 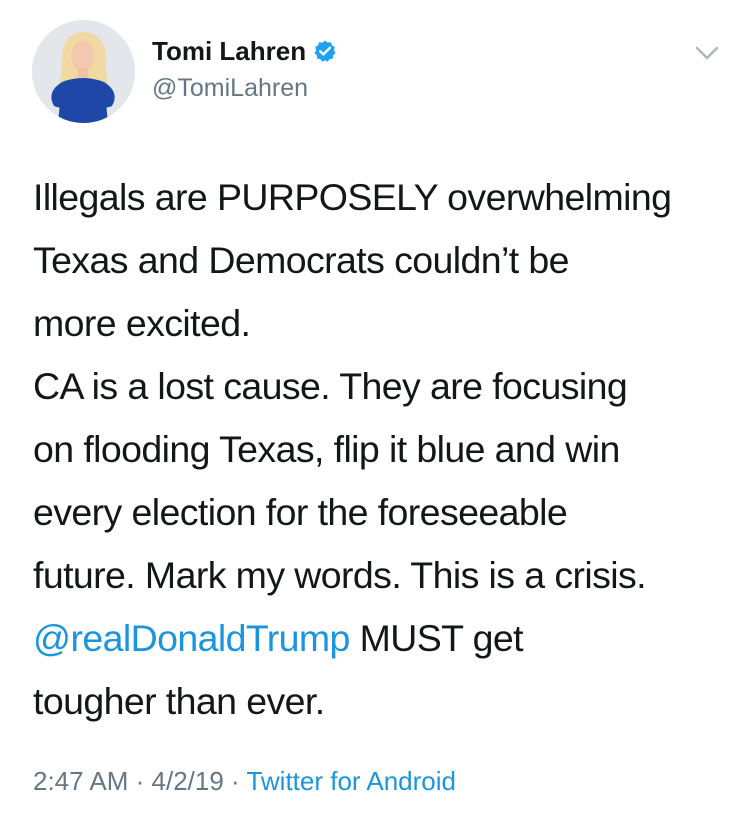 I want to click on tweet-meta: 2:47 AM · 4/2/19 · Twitter for Android, so click(x=244, y=781).